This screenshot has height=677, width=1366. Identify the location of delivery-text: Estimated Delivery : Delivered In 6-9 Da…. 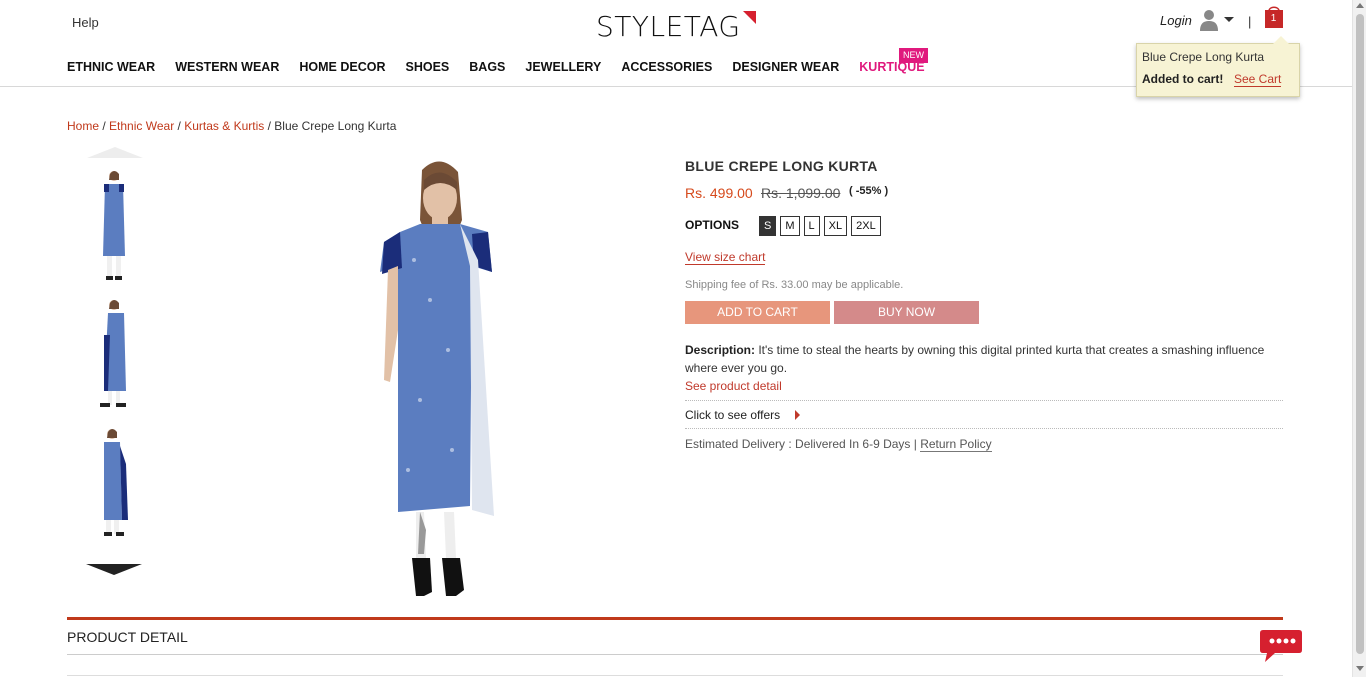
(803, 444).